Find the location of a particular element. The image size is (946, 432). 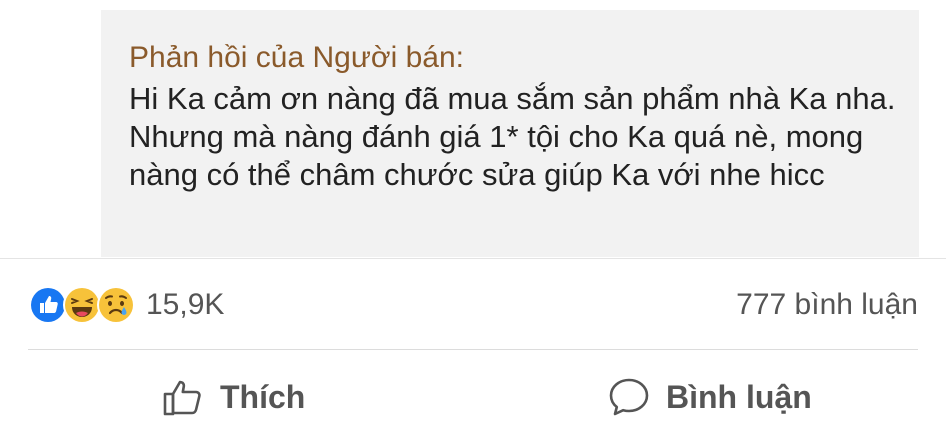

speech-bubble-icon is located at coordinates (629, 397).